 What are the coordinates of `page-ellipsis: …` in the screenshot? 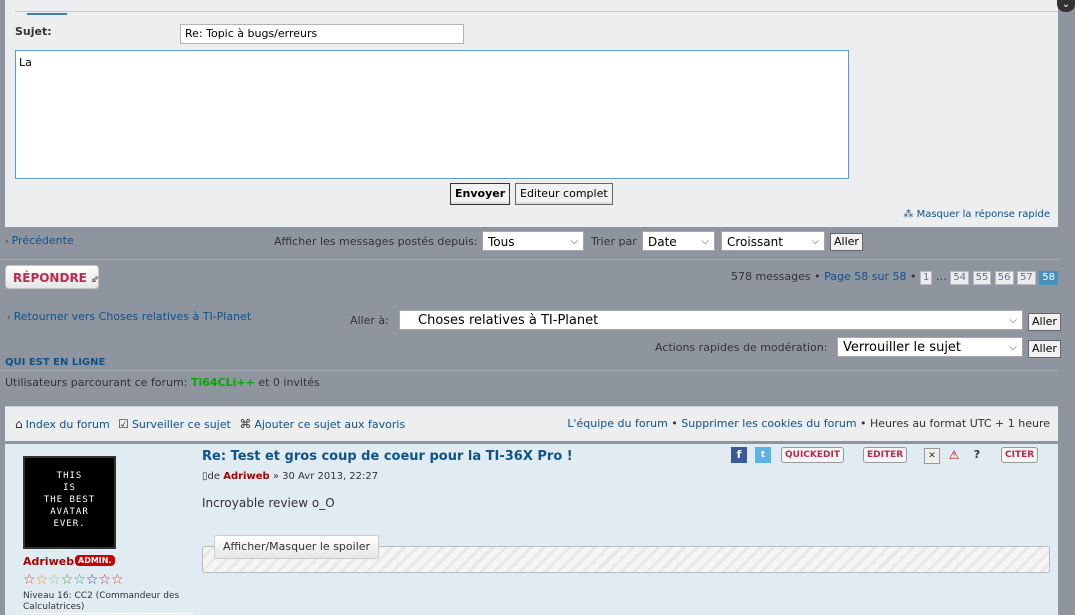 It's located at (941, 276).